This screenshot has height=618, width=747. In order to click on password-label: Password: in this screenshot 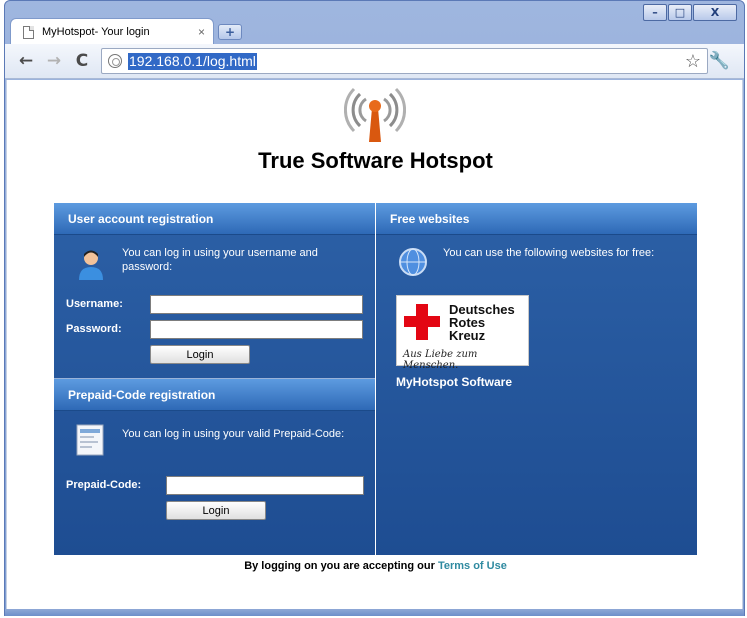, I will do `click(94, 329)`.